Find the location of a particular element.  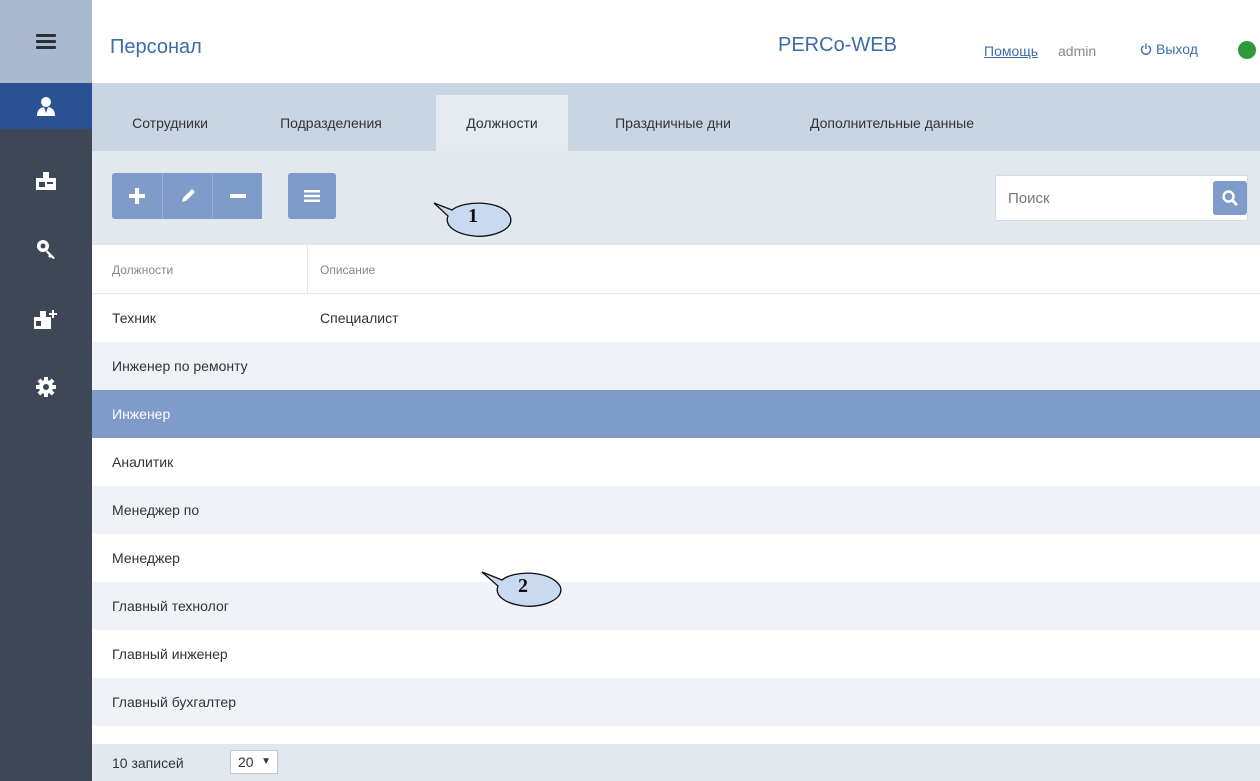

table-row: Менеджер is located at coordinates (676, 558).